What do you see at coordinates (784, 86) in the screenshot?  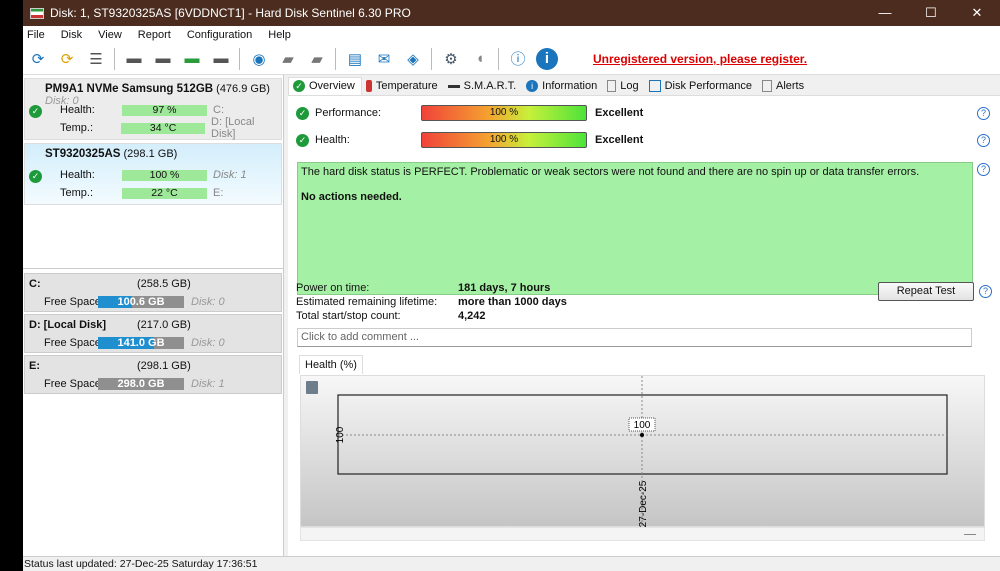 I see `tab-alerts: Alerts` at bounding box center [784, 86].